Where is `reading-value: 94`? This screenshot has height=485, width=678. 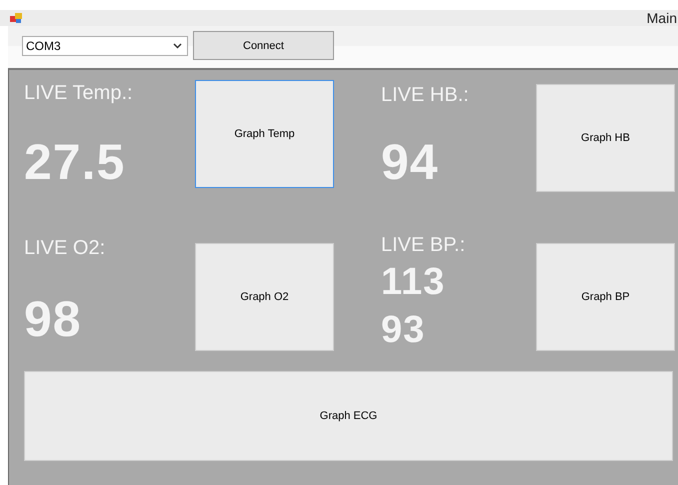
reading-value: 94 is located at coordinates (410, 162).